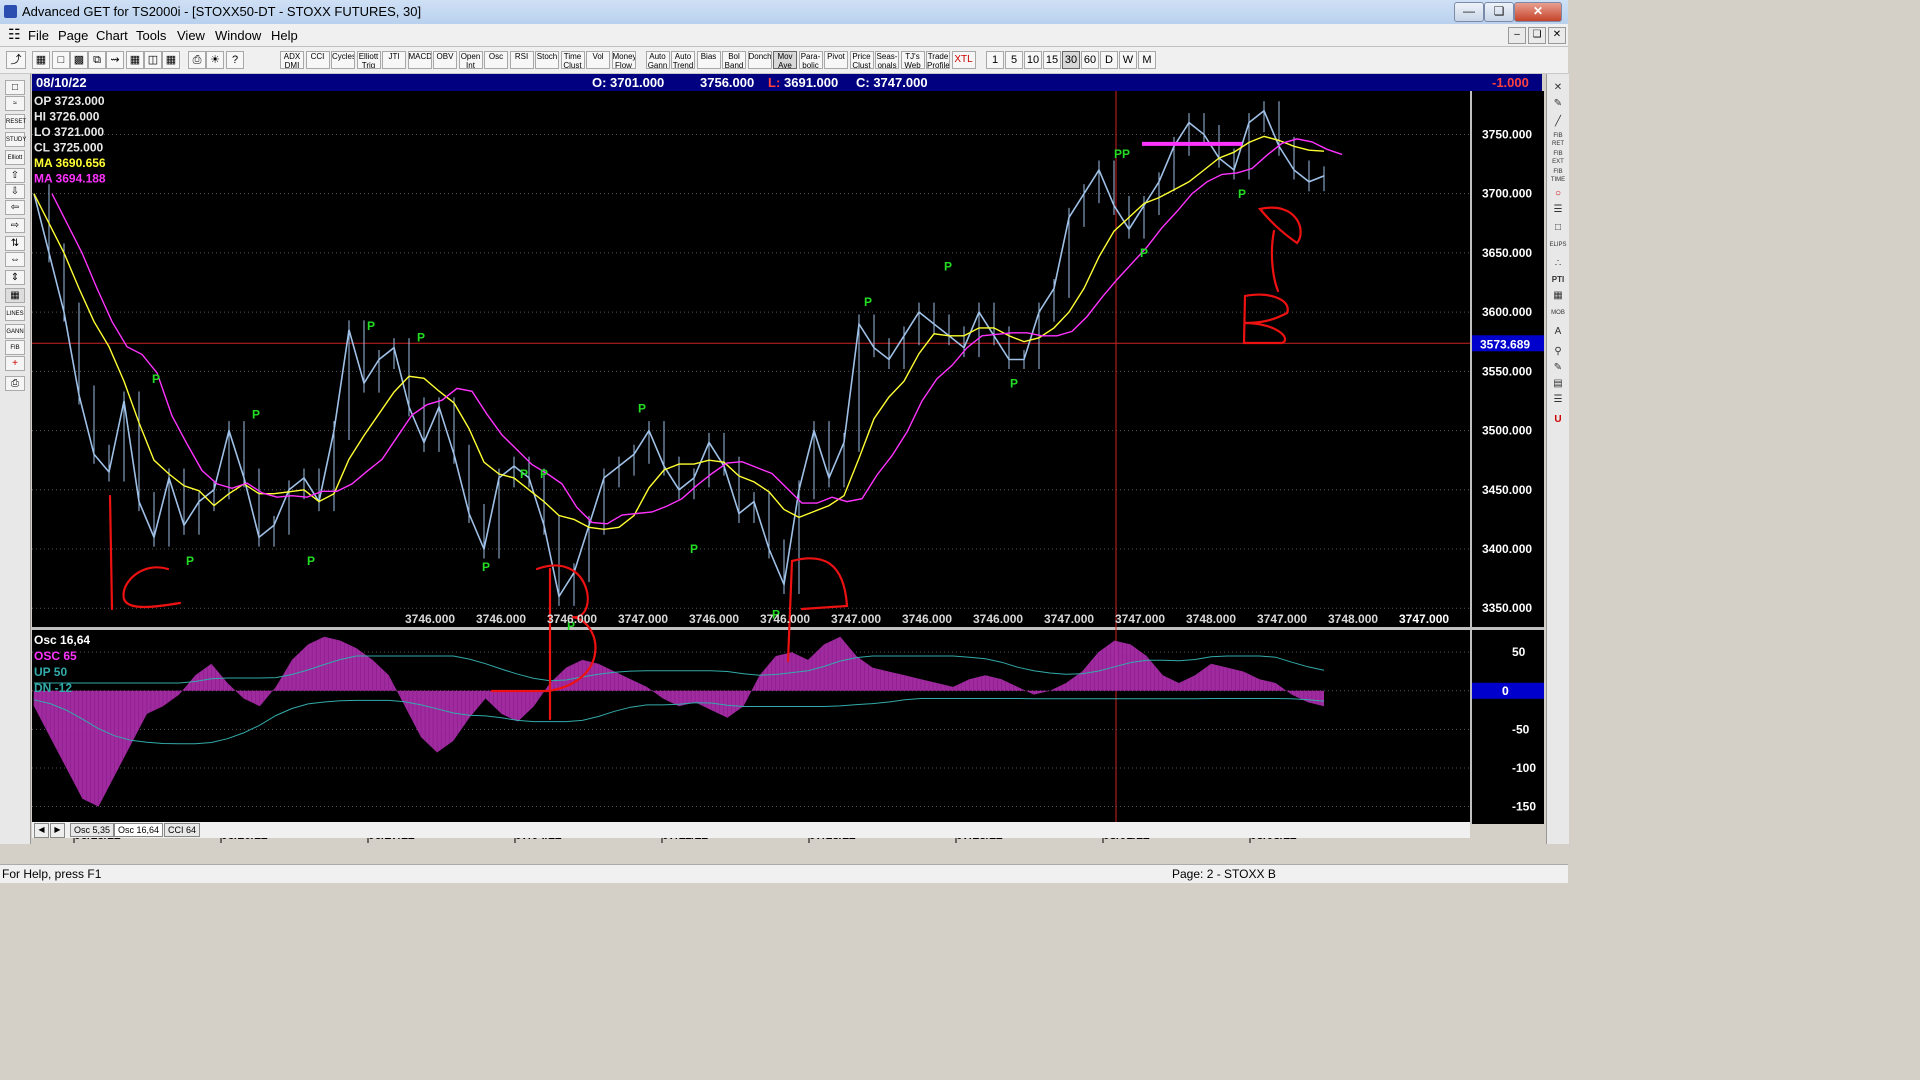 This screenshot has height=1080, width=1920. What do you see at coordinates (61, 60) in the screenshot?
I see `new-page-icon: □` at bounding box center [61, 60].